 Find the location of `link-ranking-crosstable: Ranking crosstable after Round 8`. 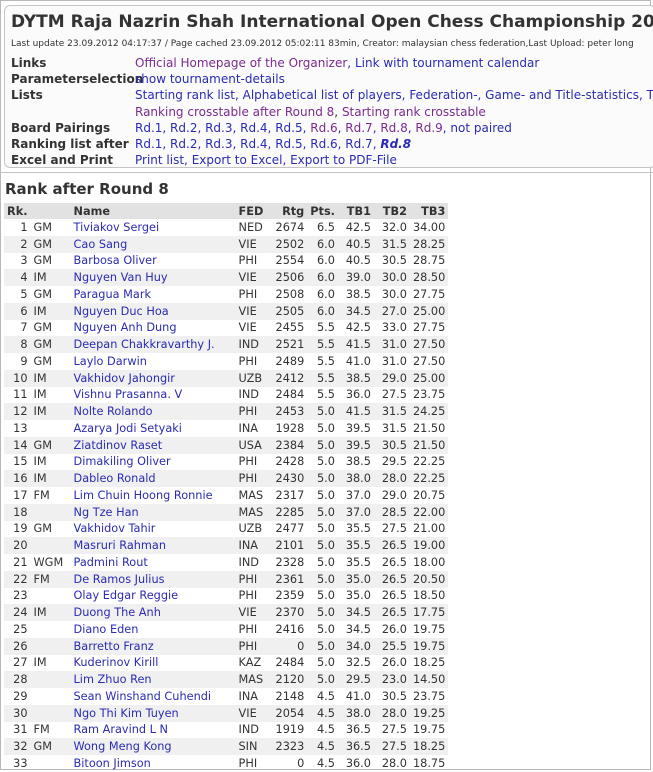

link-ranking-crosstable: Ranking crosstable after Round 8 is located at coordinates (234, 112).